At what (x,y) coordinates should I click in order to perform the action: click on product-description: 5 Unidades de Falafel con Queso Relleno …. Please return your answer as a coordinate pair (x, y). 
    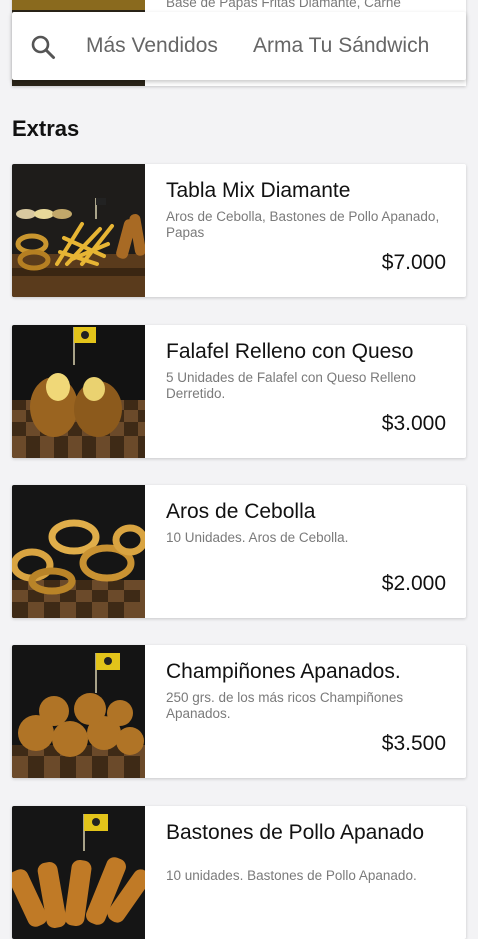
    Looking at the image, I should click on (291, 385).